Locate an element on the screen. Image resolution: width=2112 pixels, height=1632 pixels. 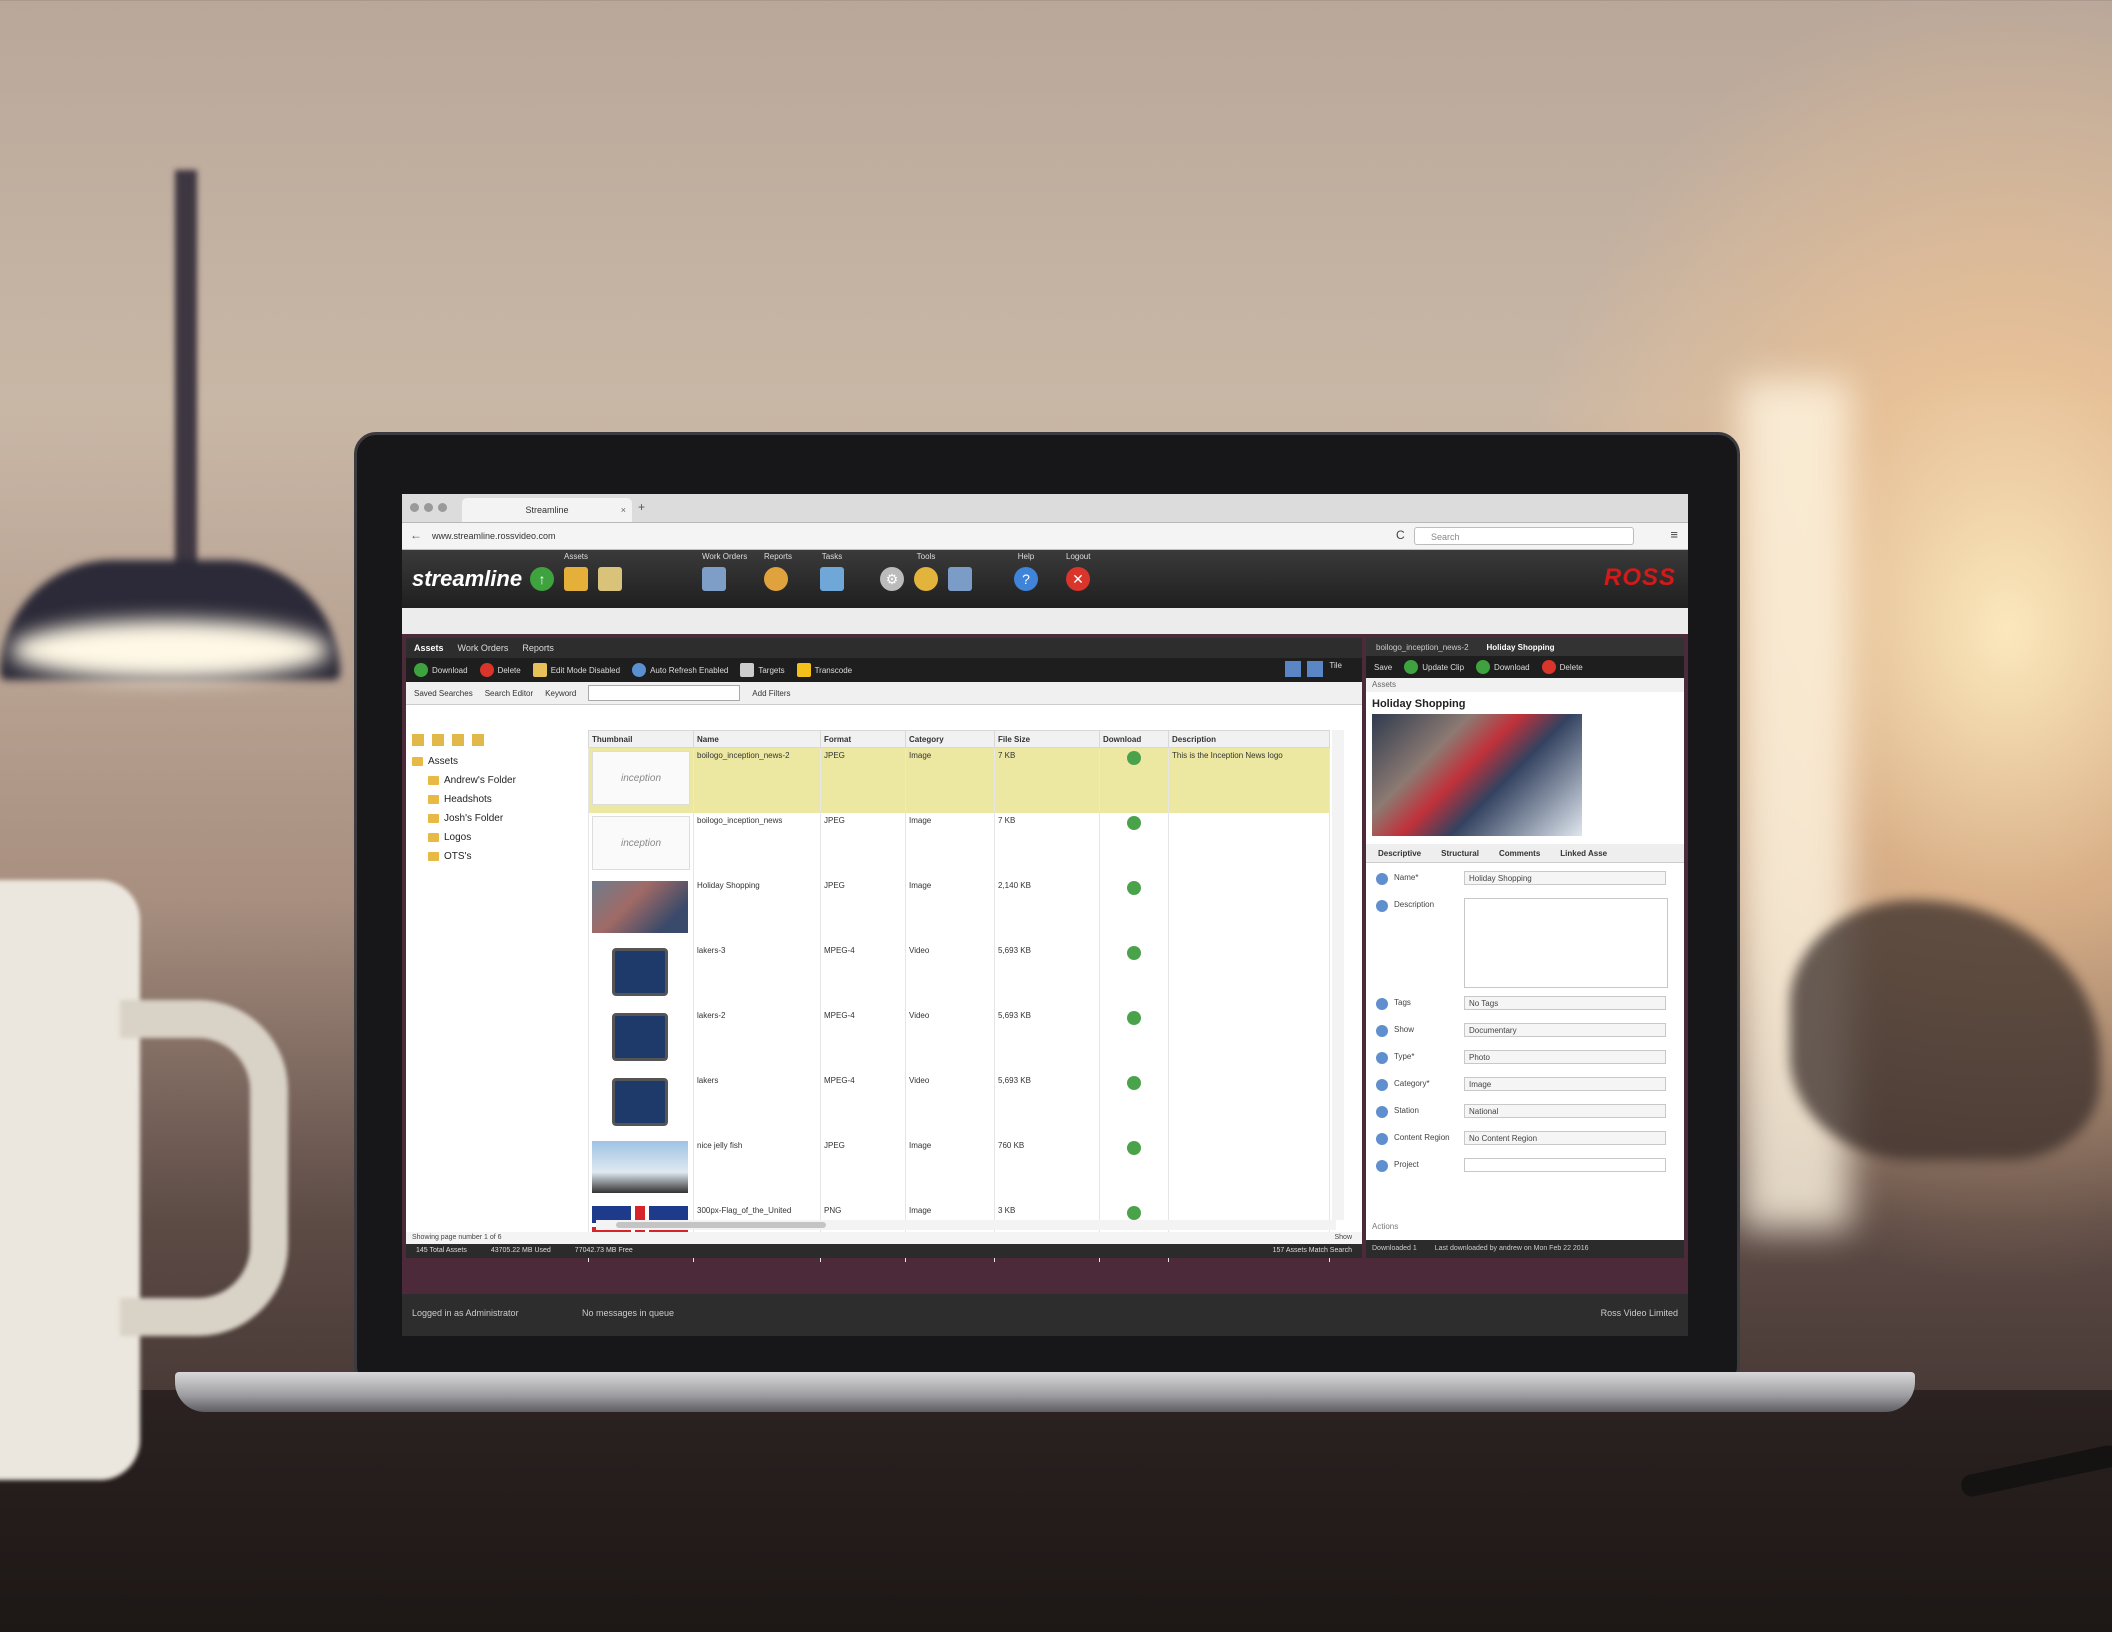
tree-item-folder: Logos is located at coordinates (497, 837).